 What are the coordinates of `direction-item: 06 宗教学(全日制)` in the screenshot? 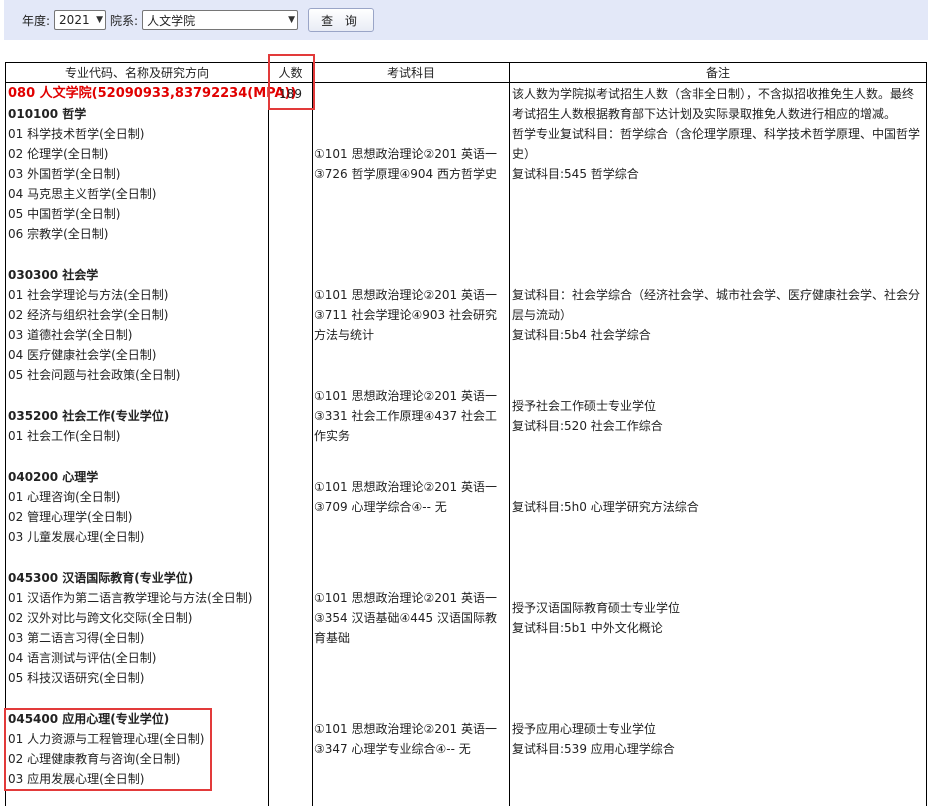 It's located at (58, 234).